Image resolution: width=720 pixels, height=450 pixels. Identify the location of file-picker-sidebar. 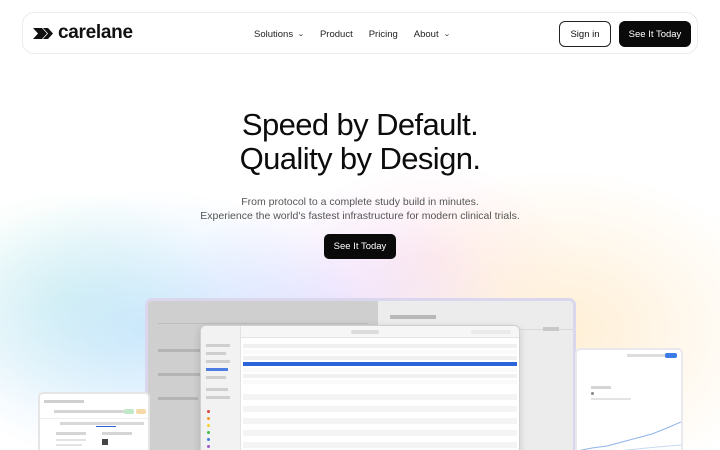
(221, 388).